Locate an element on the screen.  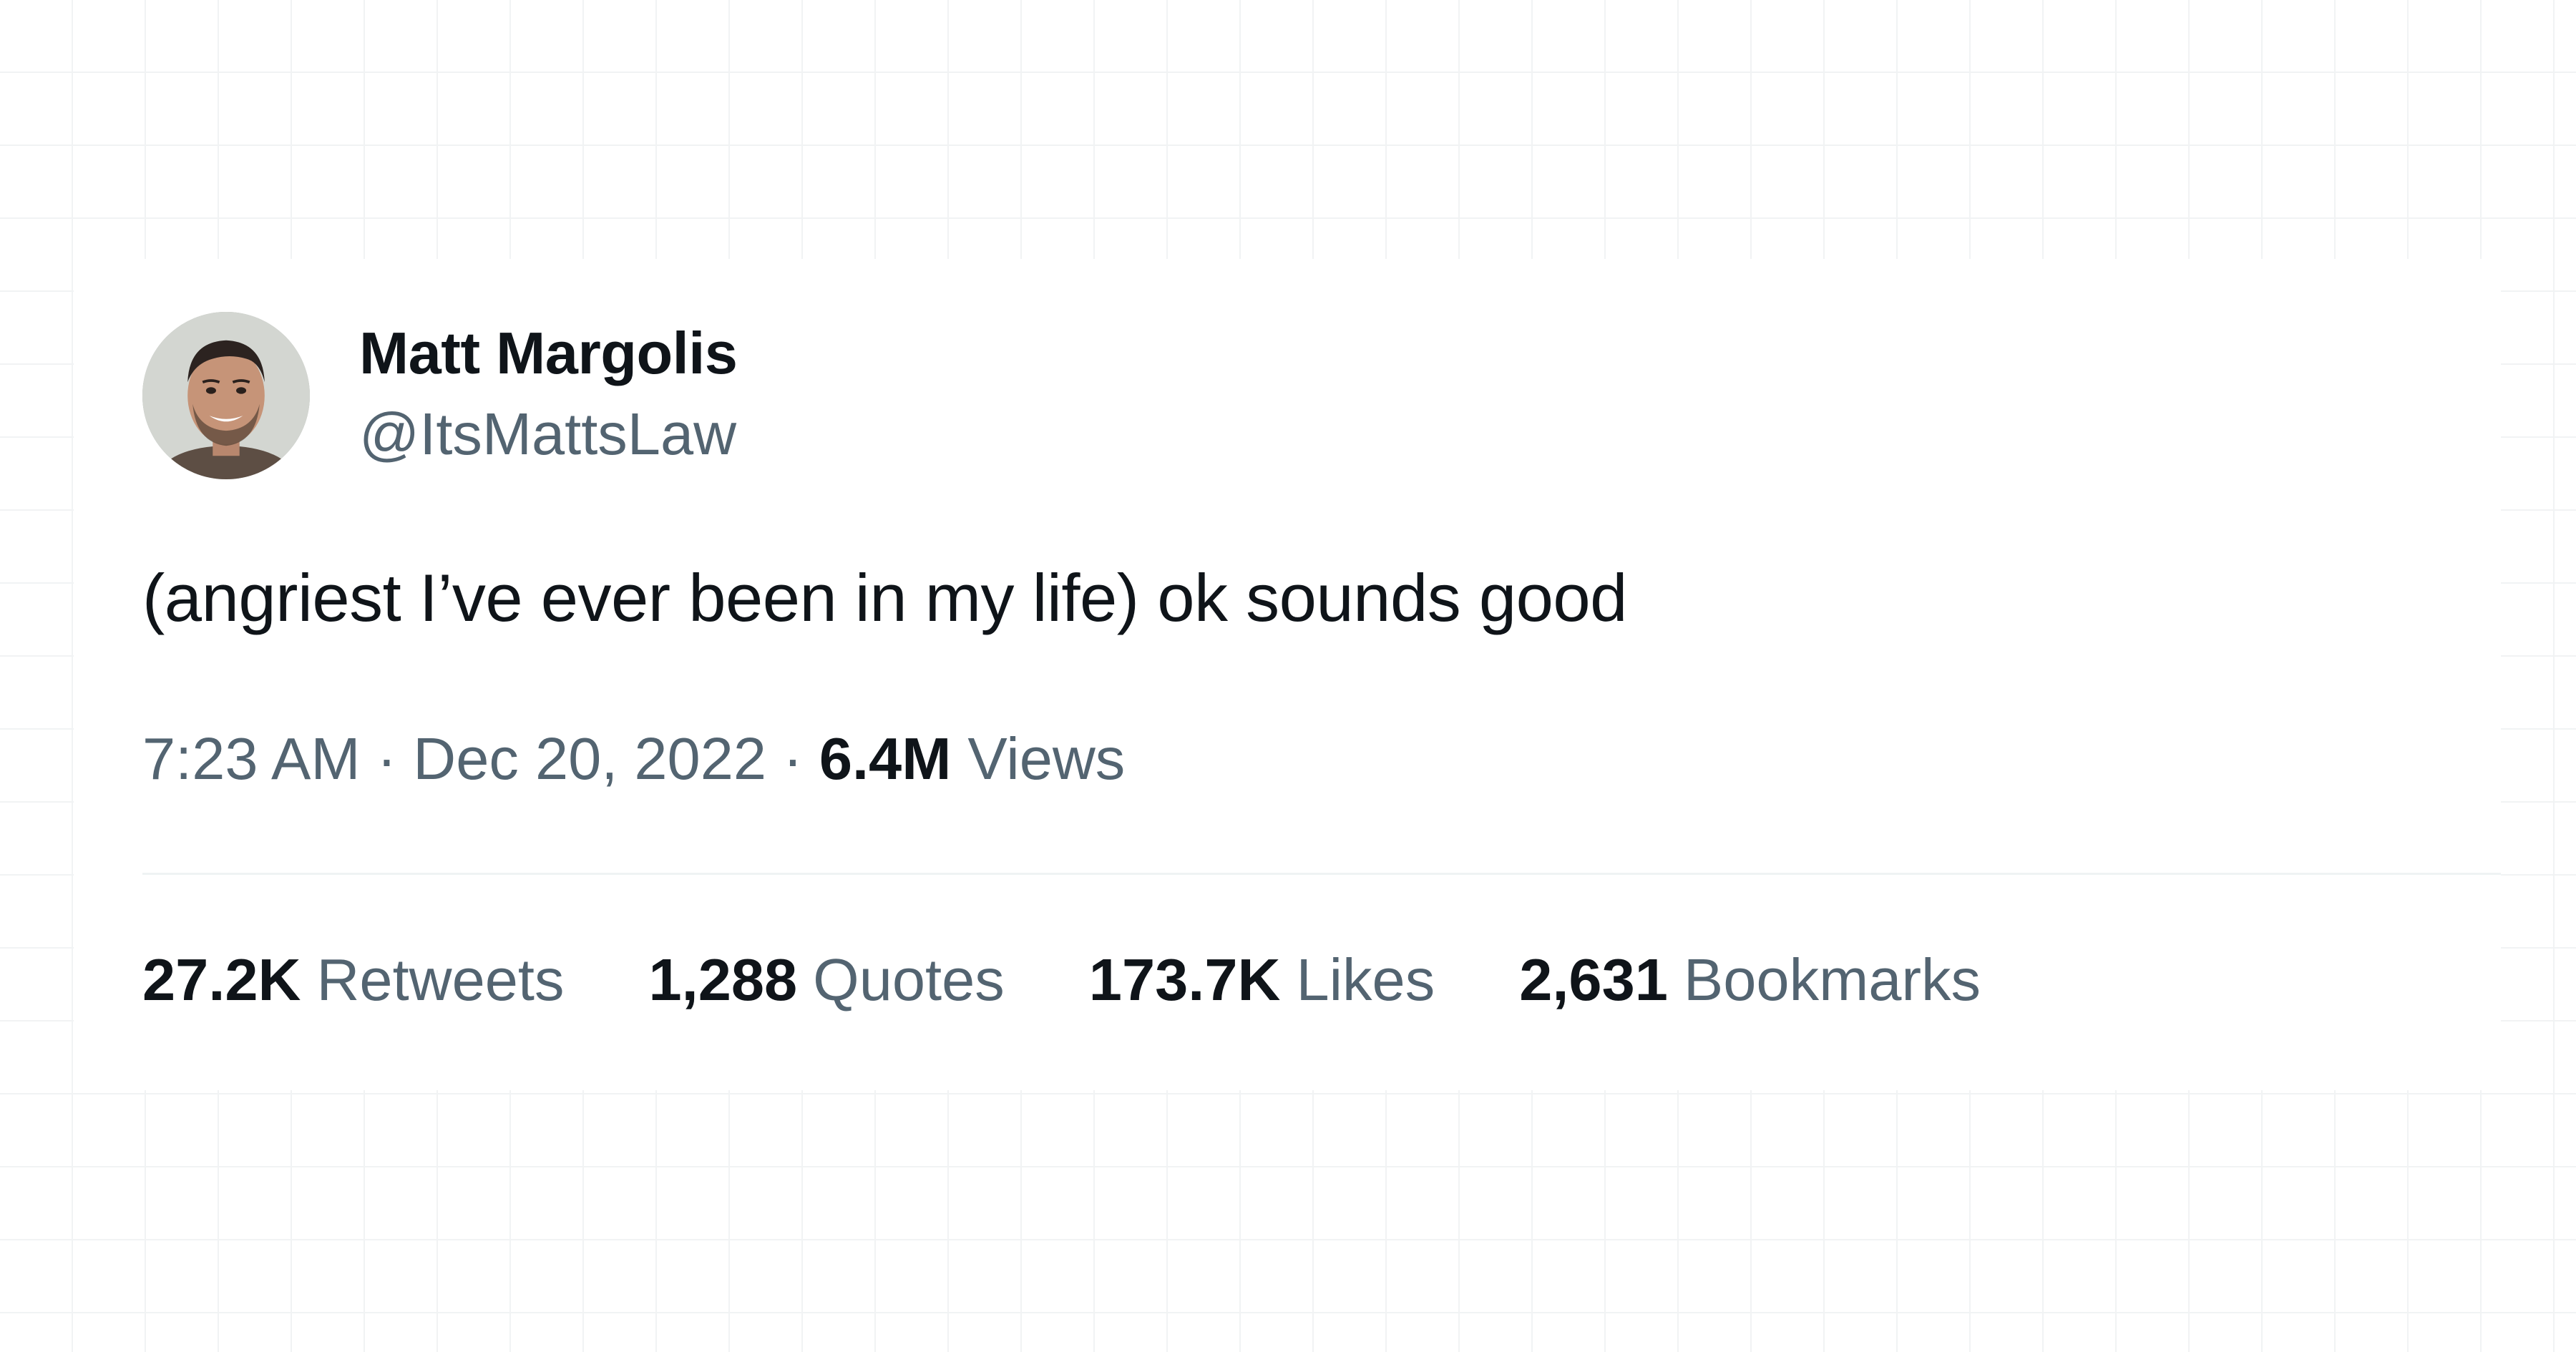
bookmarks-count: 2,631 is located at coordinates (1593, 980).